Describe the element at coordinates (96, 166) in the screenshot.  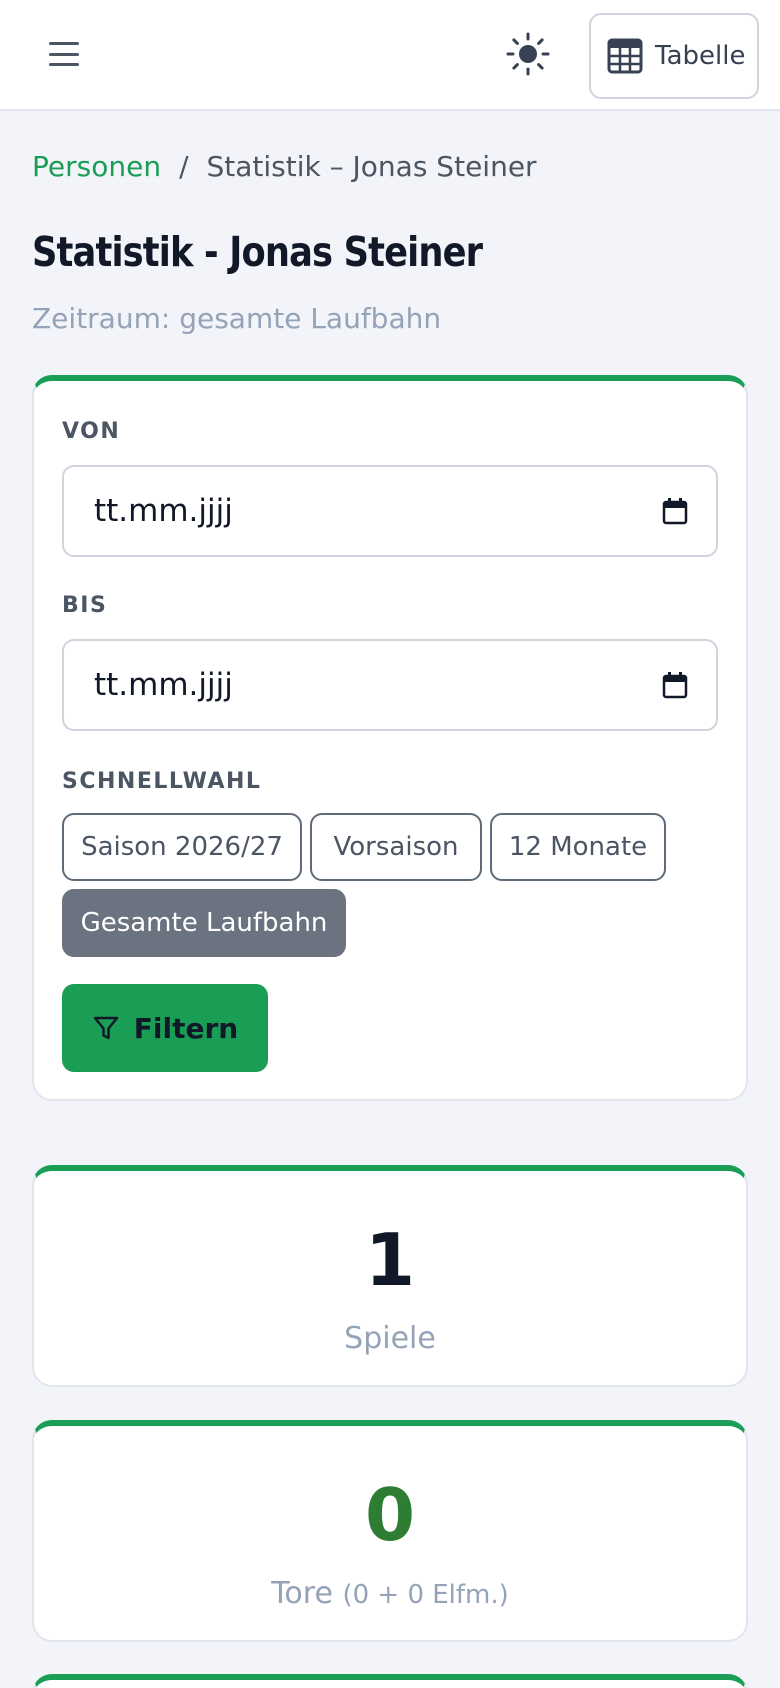
I see `breadcrumb-link-personen: Personen` at that location.